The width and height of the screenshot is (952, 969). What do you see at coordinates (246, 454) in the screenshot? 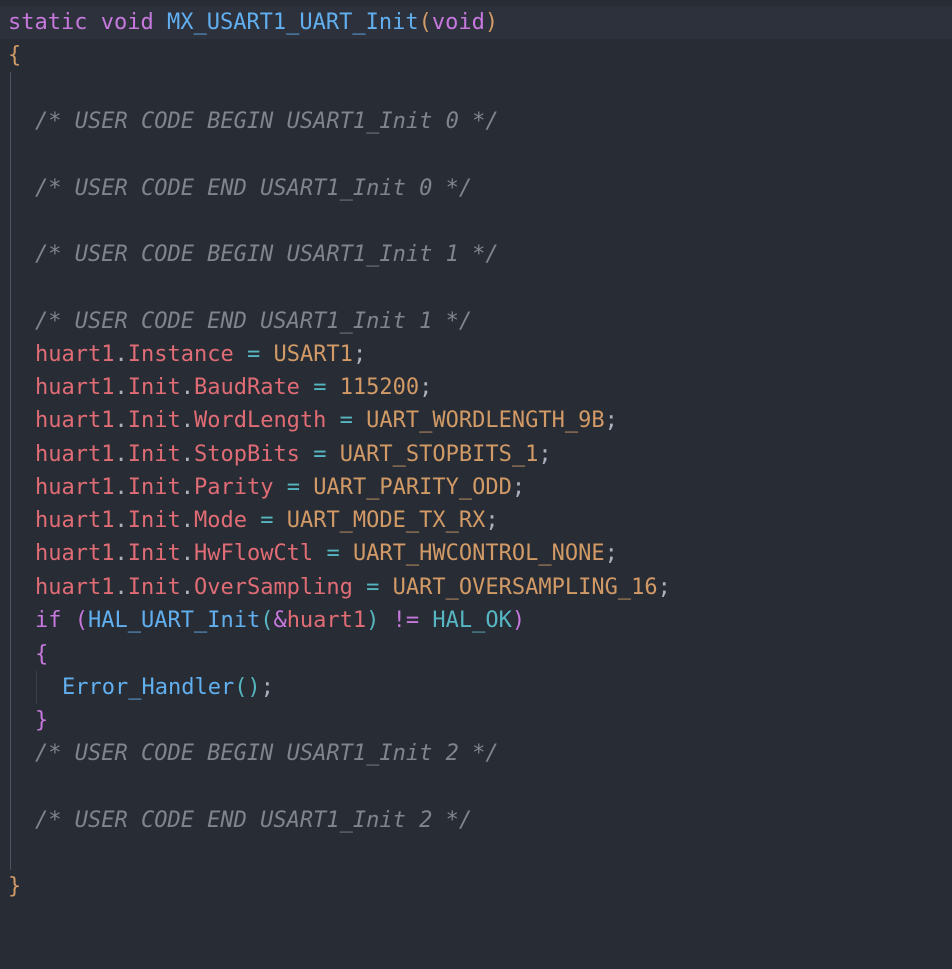
I see `member-name: StopBits` at bounding box center [246, 454].